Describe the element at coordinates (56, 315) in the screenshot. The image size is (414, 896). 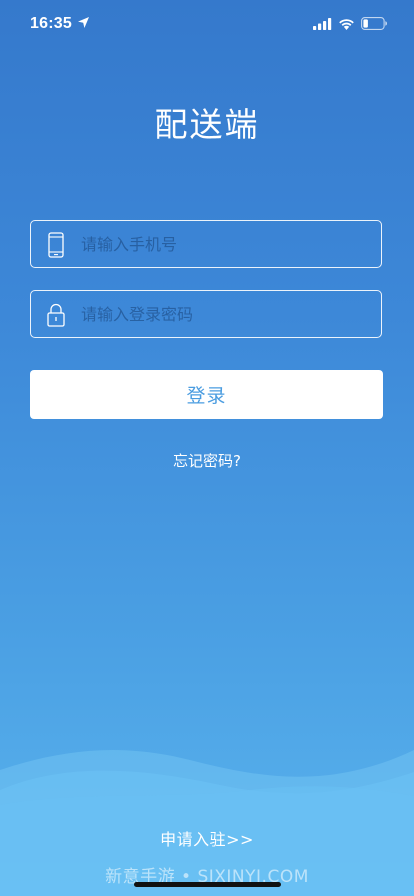
I see `lock-icon` at that location.